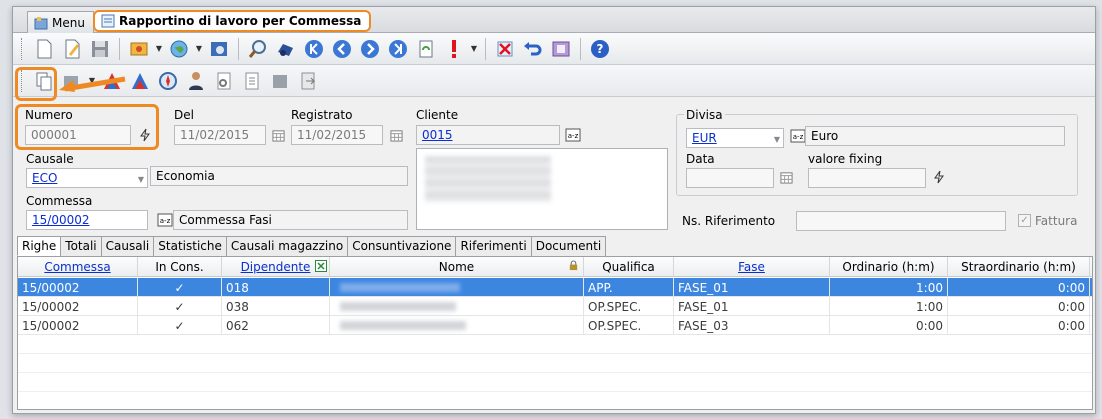 The width and height of the screenshot is (1102, 419). Describe the element at coordinates (81, 246) in the screenshot. I see `tab-totali: Totali` at that location.